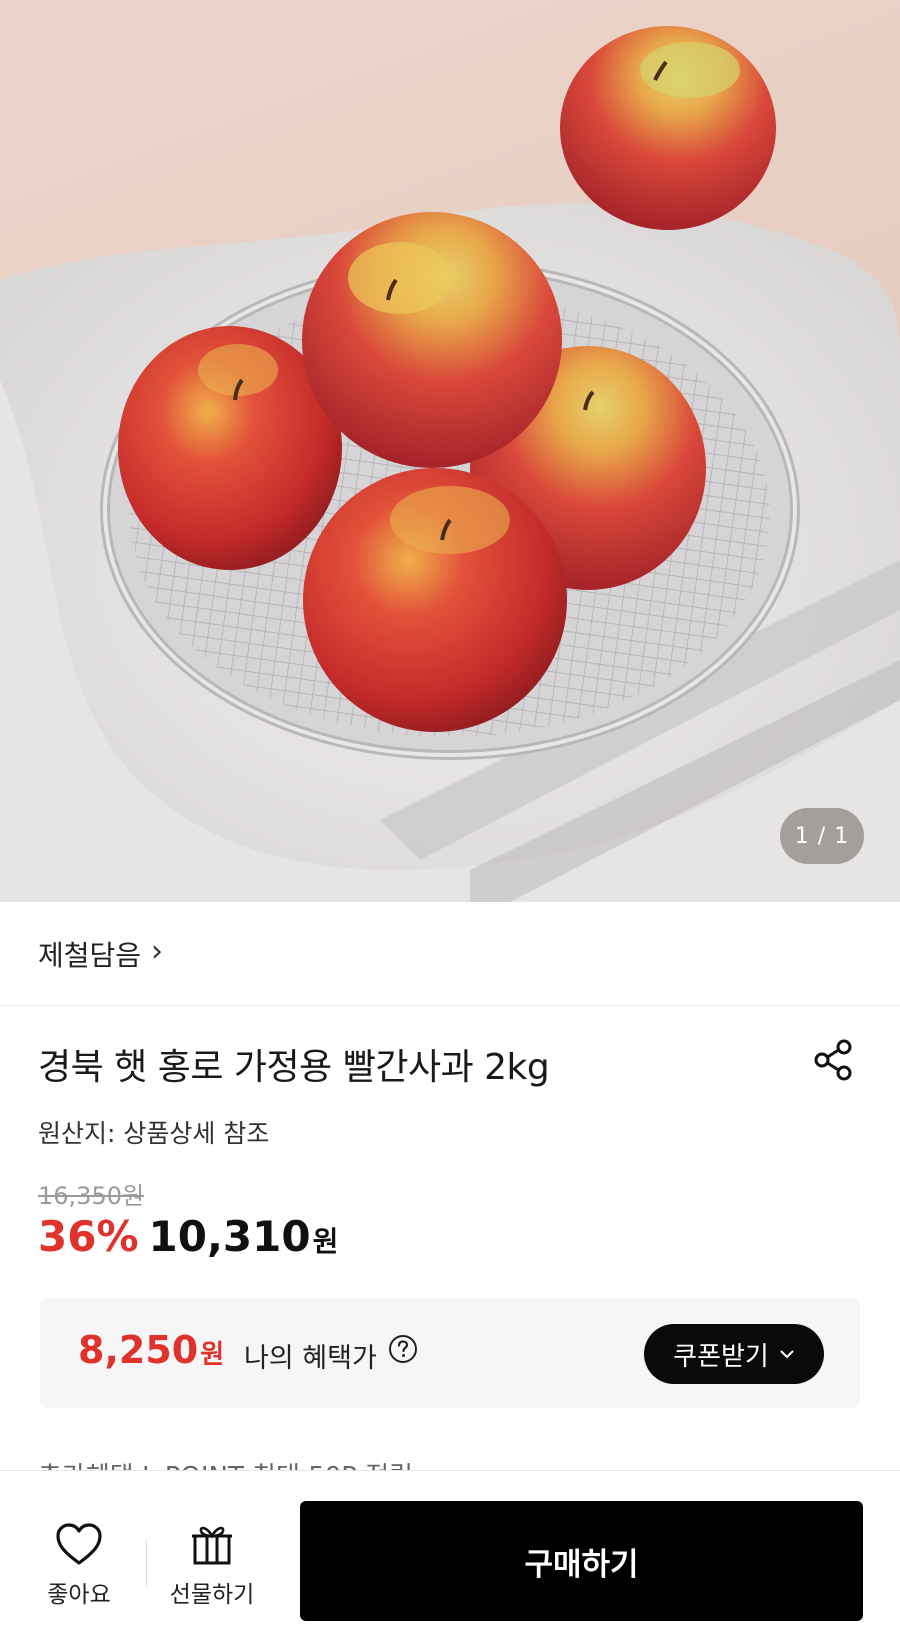 Image resolution: width=900 pixels, height=1648 pixels. Describe the element at coordinates (581, 1561) in the screenshot. I see `buy-button: 구매하기` at that location.